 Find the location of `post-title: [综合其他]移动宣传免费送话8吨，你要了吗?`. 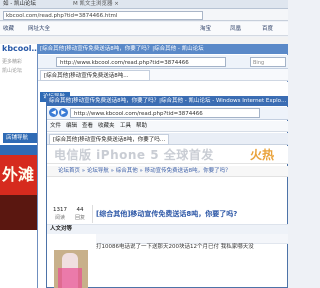

post-title: [综合其他]移动宣传免费送话8吨，你要了吗? is located at coordinates (167, 214).